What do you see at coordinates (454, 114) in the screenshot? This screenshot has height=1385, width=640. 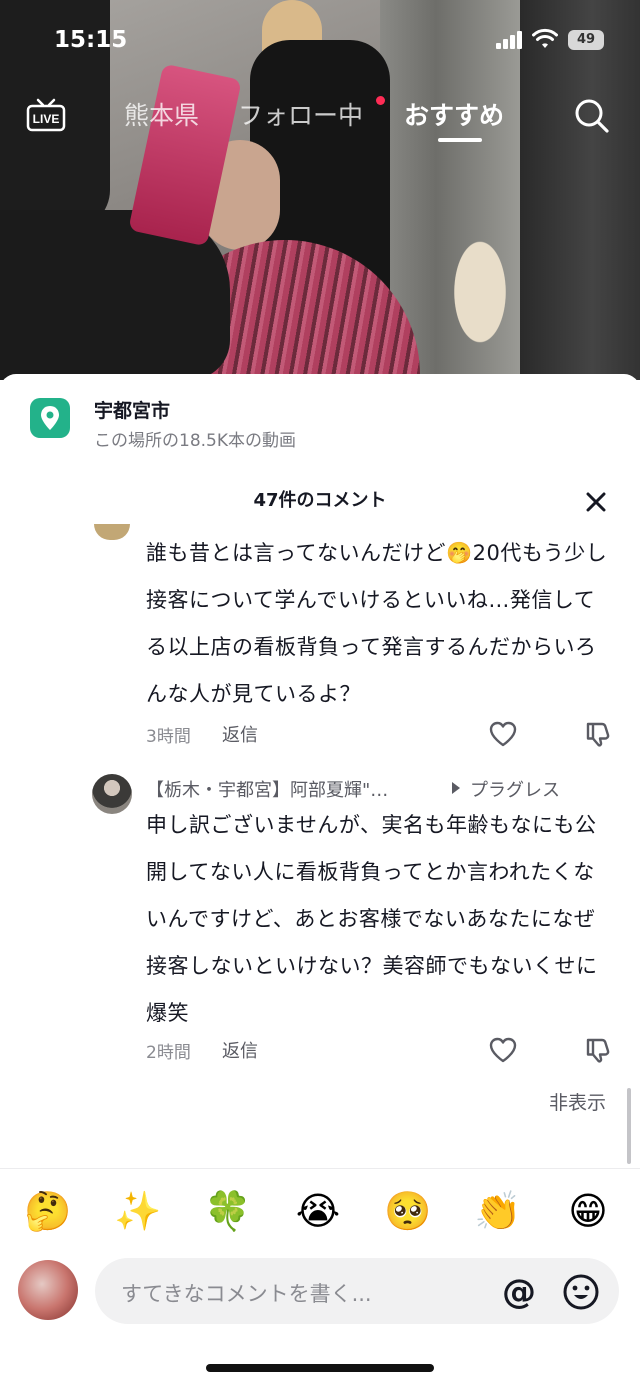 I see `tab-for-you: おすすめ` at bounding box center [454, 114].